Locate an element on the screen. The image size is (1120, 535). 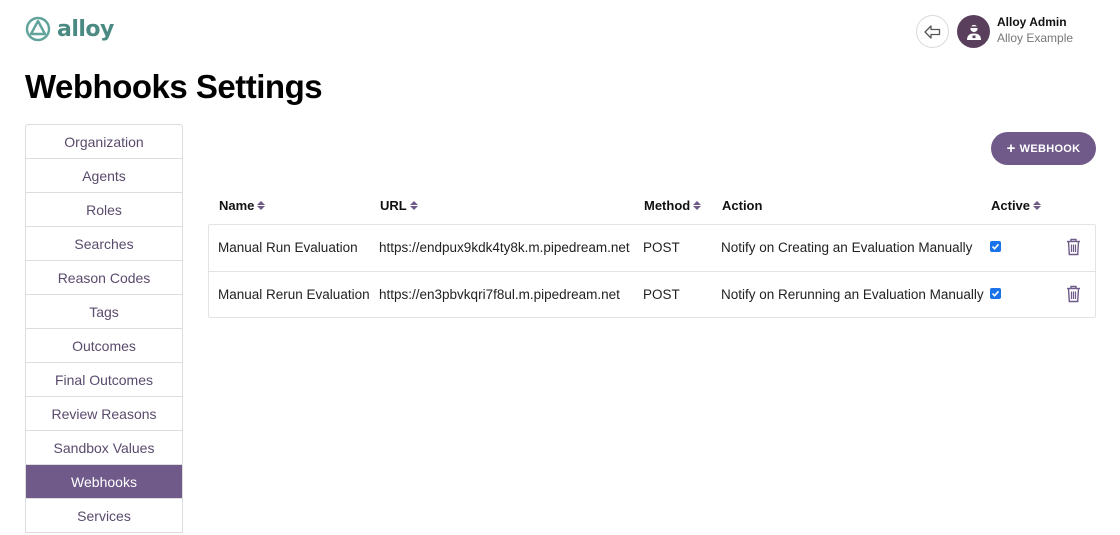
user-avatar-icon is located at coordinates (973, 32).